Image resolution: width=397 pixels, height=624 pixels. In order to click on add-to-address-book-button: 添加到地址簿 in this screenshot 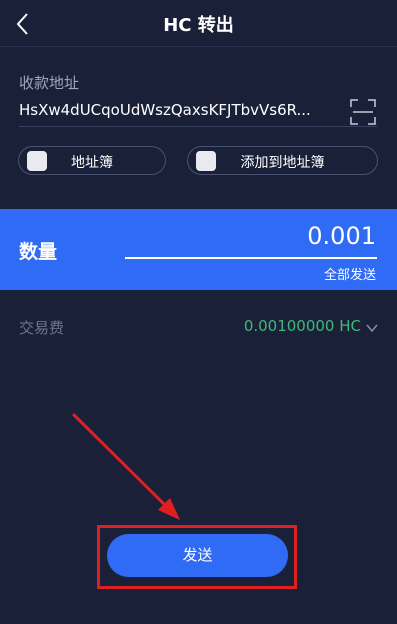, I will do `click(282, 160)`.